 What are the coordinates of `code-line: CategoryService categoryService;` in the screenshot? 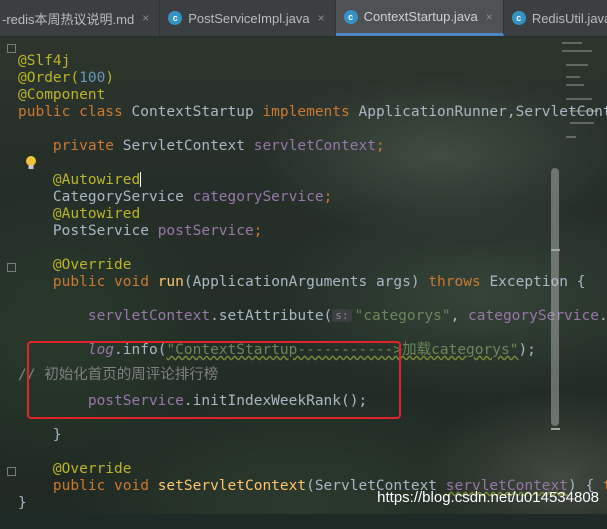 It's located at (192, 197).